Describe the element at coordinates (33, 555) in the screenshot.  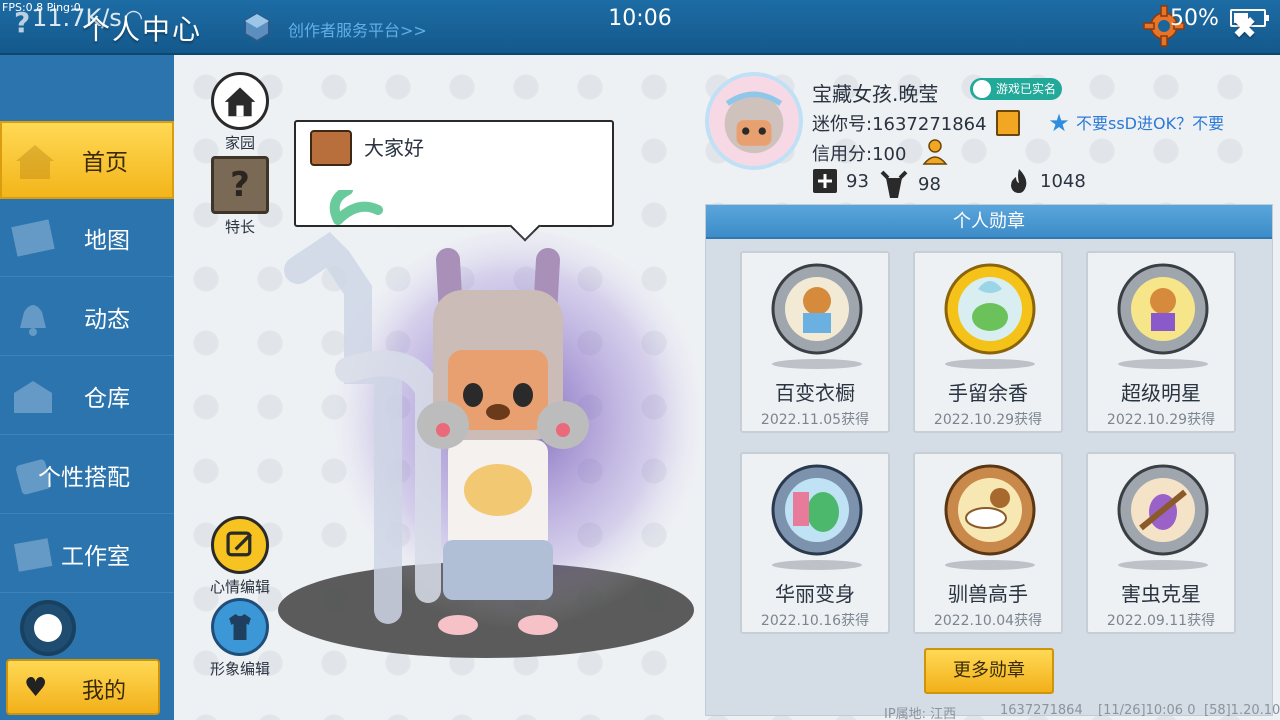
I see `studio-icon` at that location.